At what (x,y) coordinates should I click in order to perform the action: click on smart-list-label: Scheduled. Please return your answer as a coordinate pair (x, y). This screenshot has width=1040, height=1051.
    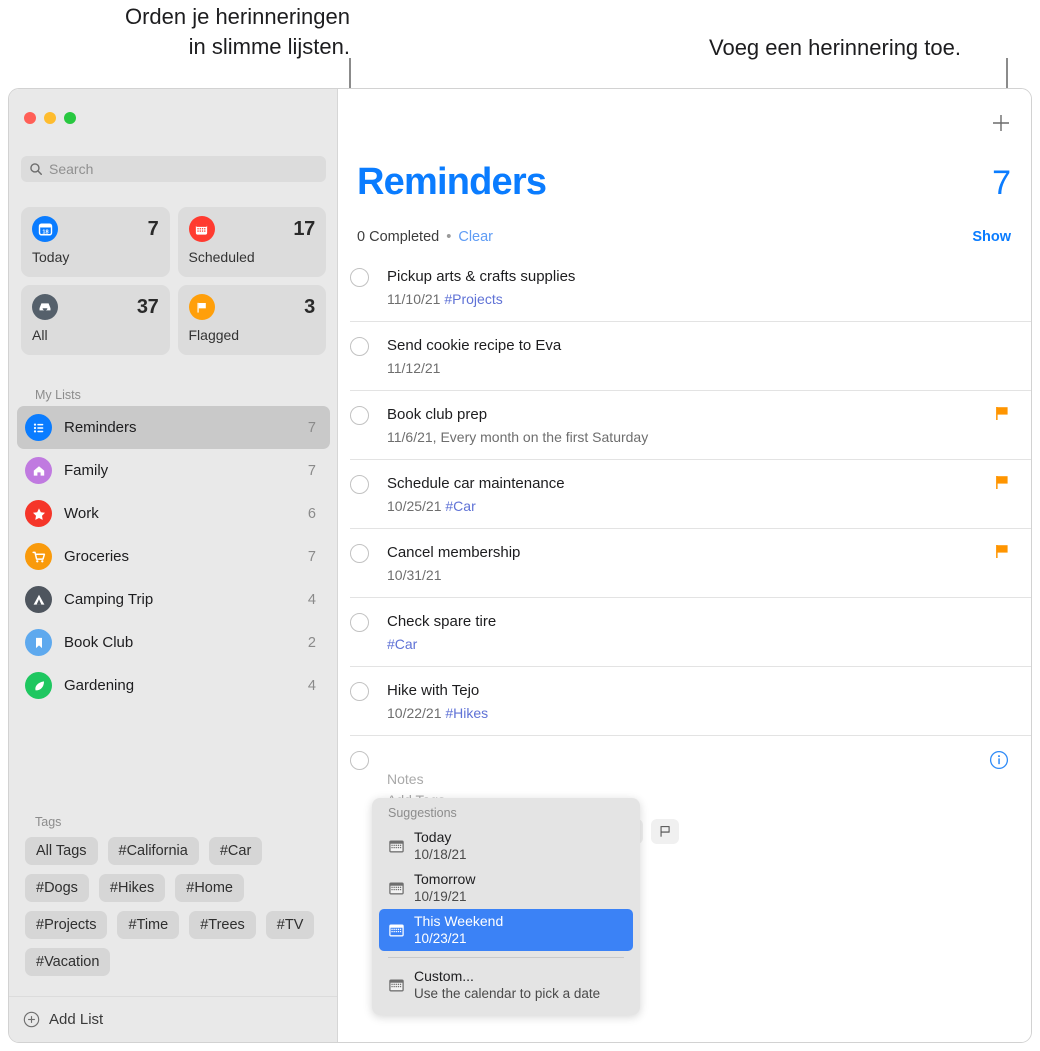
    Looking at the image, I should click on (221, 257).